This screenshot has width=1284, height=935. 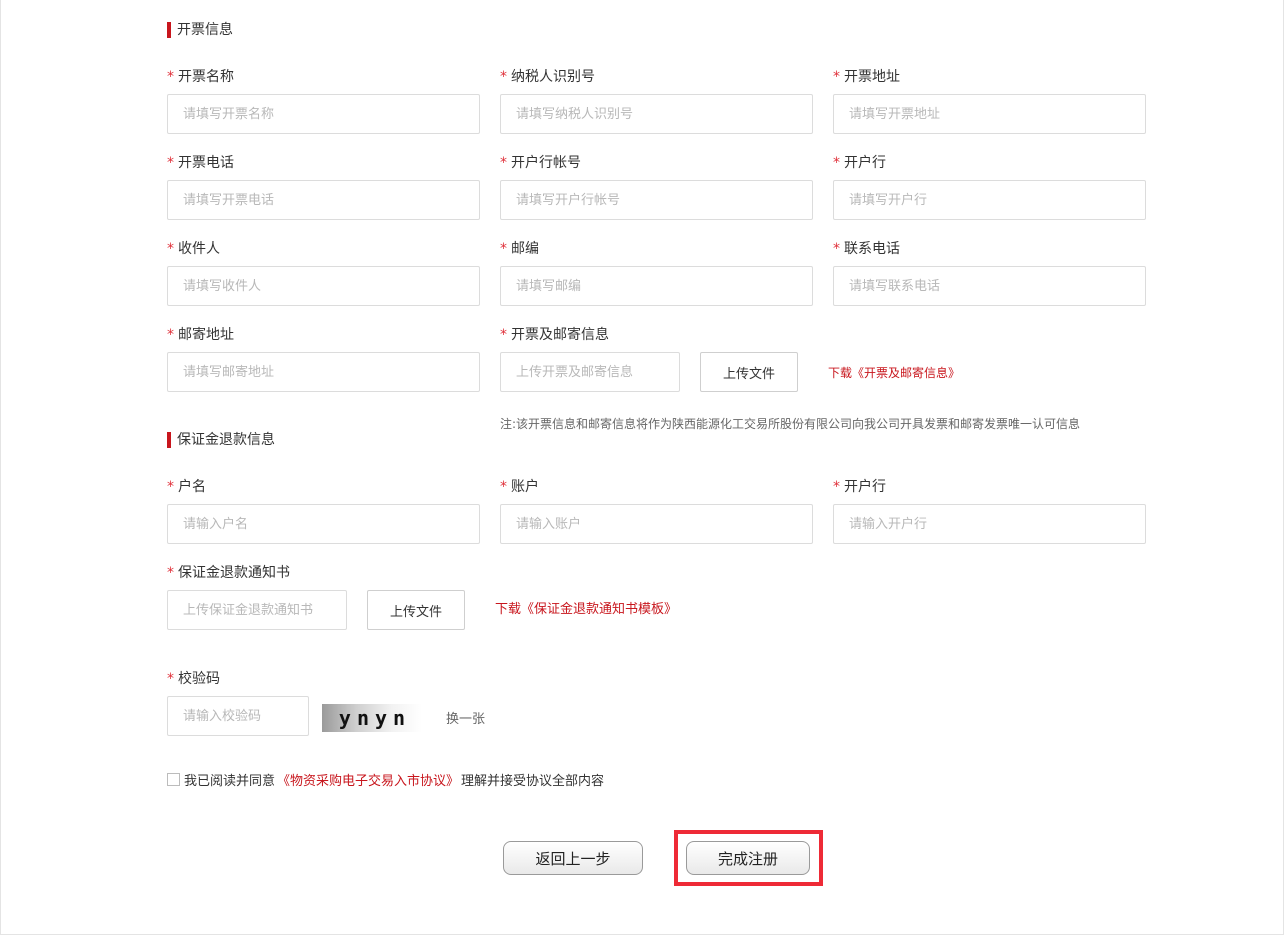 I want to click on bank-input, so click(x=989, y=200).